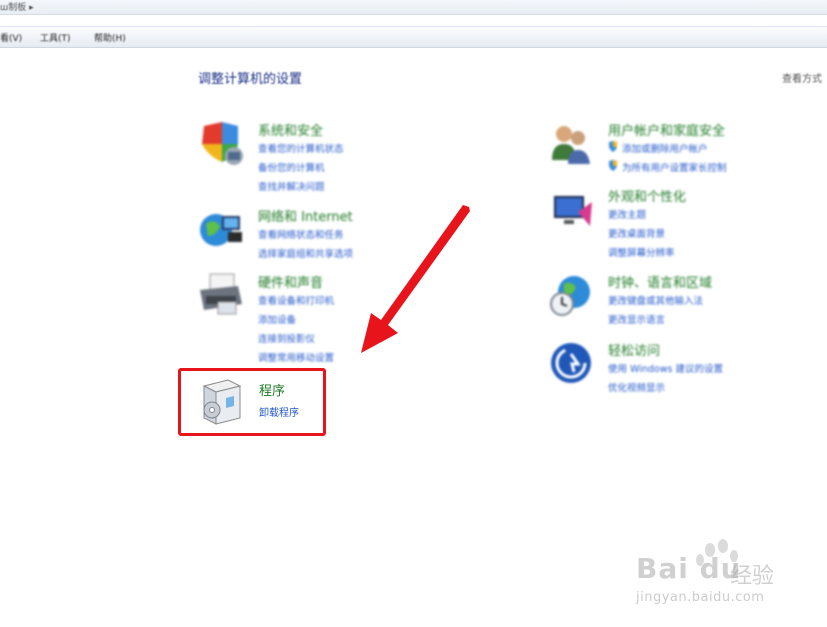 This screenshot has width=827, height=627. I want to click on category-title: 系统和安全, so click(290, 129).